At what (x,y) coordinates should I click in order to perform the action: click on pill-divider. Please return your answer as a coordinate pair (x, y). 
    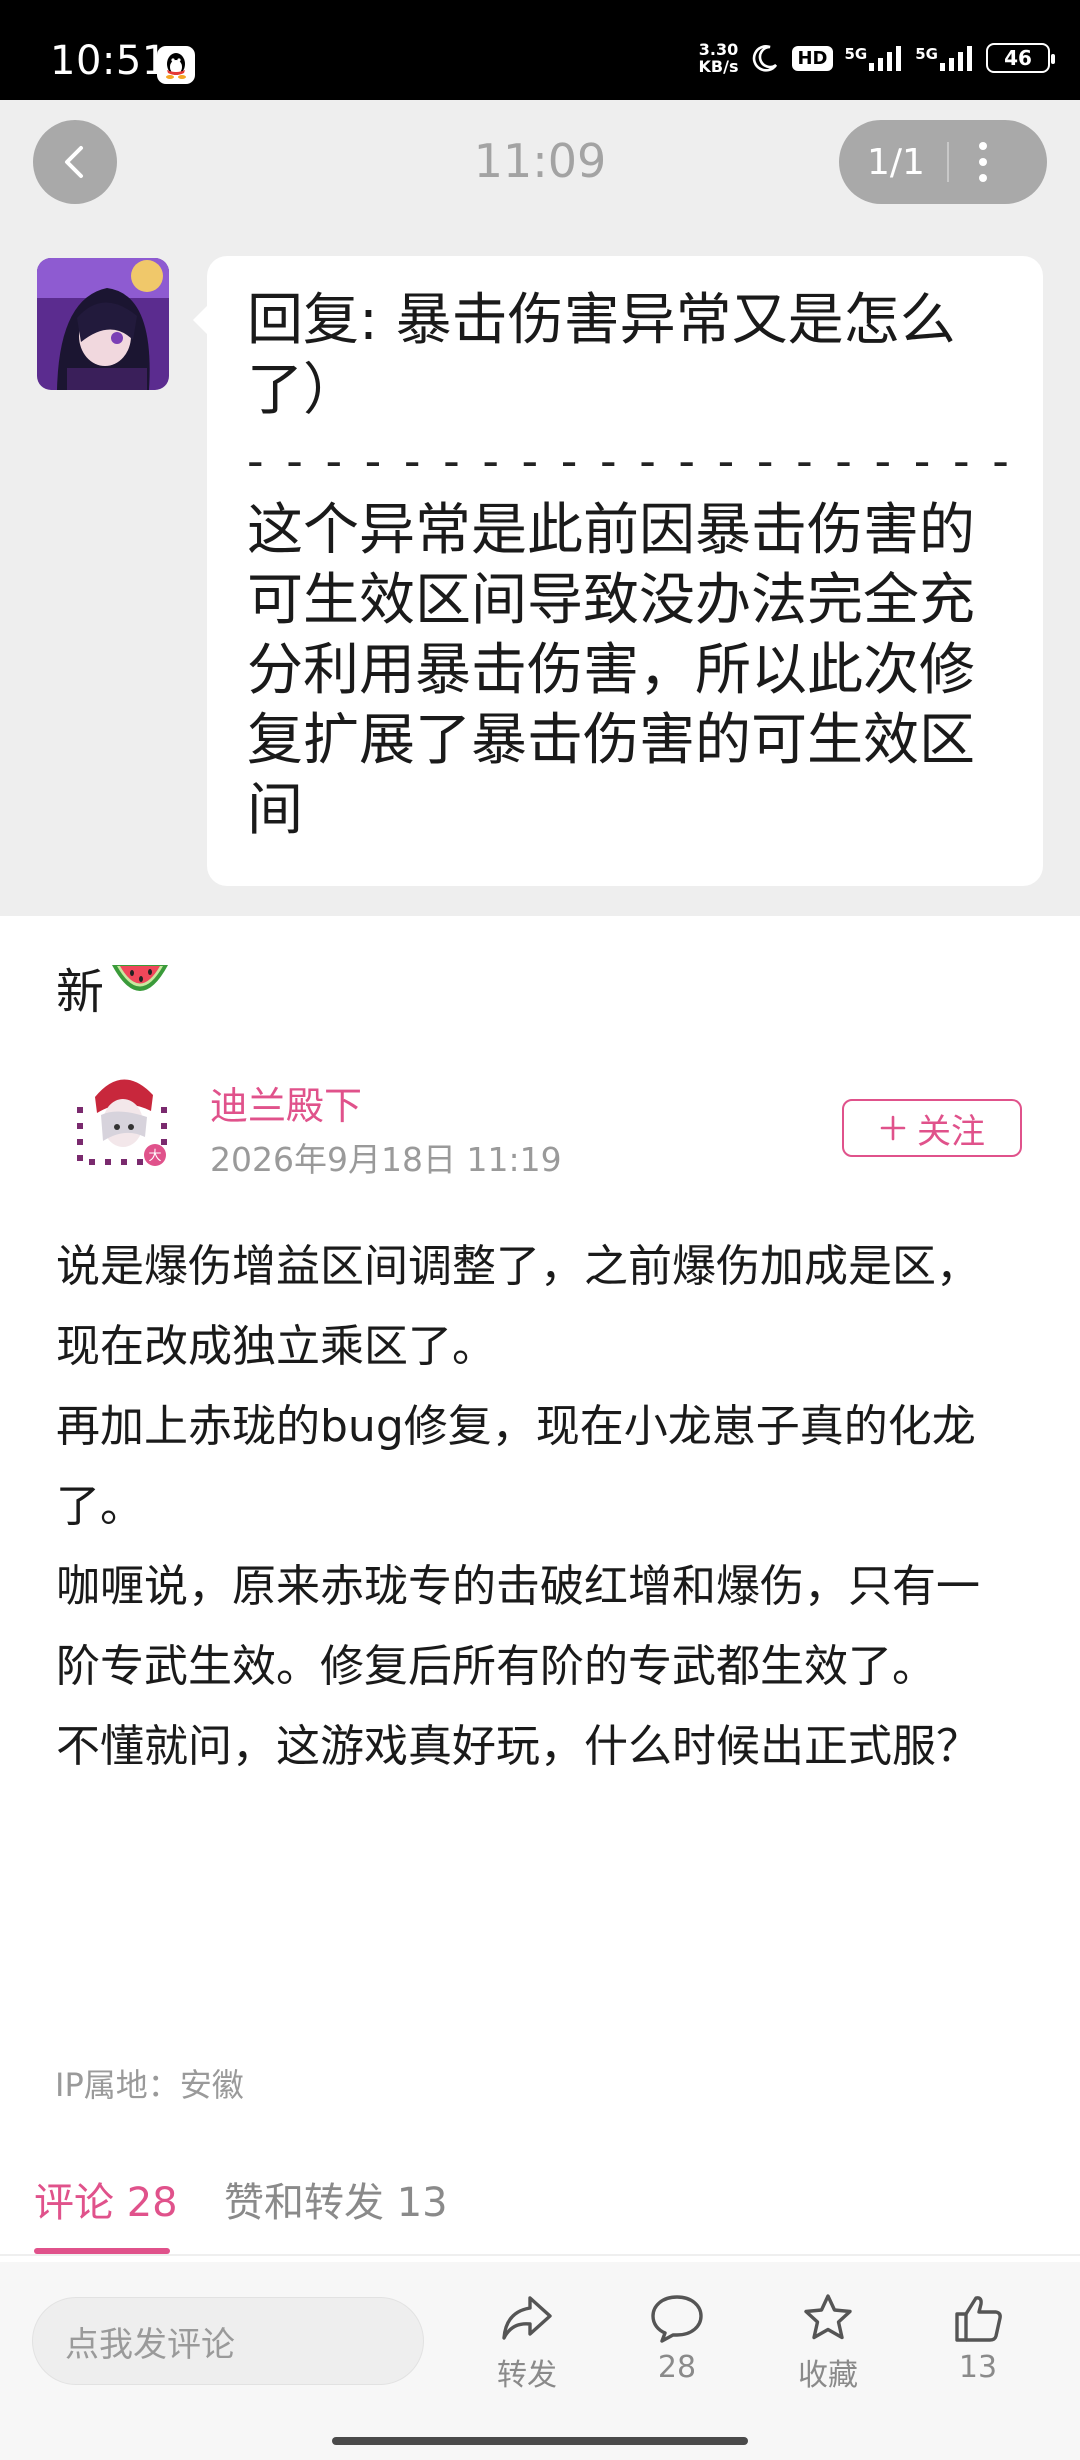
    Looking at the image, I should click on (947, 162).